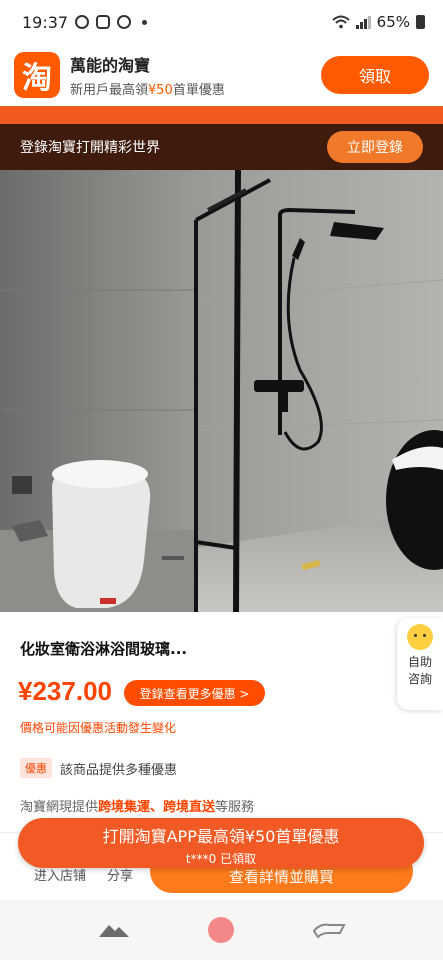  Describe the element at coordinates (363, 22) in the screenshot. I see `signal-icon` at that location.